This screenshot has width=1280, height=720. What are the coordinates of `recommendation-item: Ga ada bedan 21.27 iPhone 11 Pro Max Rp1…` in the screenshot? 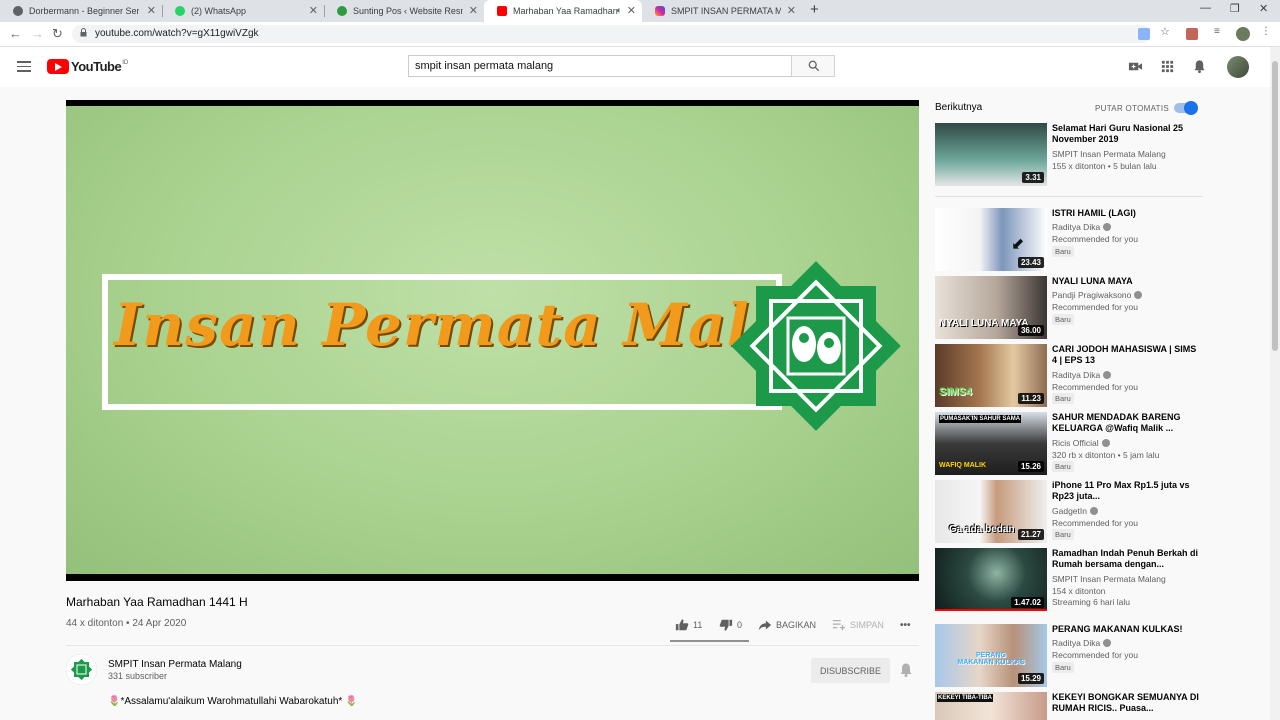 It's located at (1070, 511).